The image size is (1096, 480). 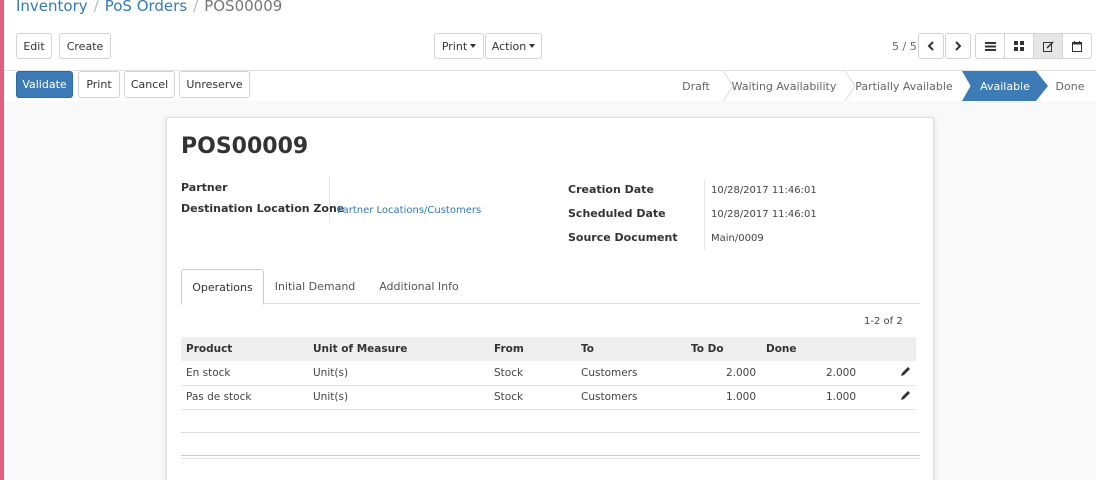 I want to click on action-dropdown: Action, so click(x=513, y=46).